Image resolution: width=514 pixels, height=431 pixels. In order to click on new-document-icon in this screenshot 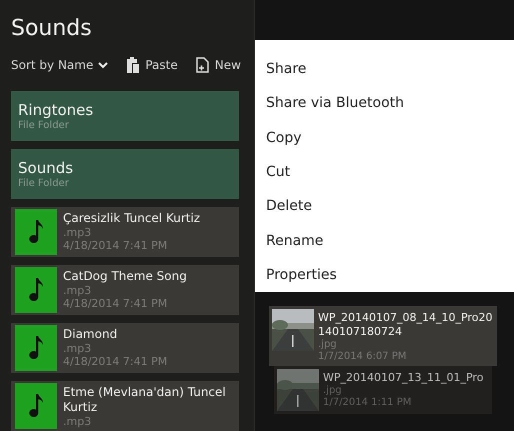, I will do `click(202, 65)`.